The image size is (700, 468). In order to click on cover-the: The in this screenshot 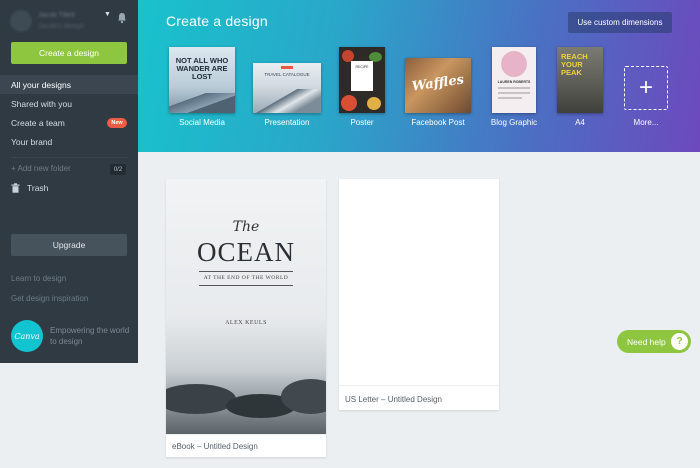, I will do `click(246, 227)`.